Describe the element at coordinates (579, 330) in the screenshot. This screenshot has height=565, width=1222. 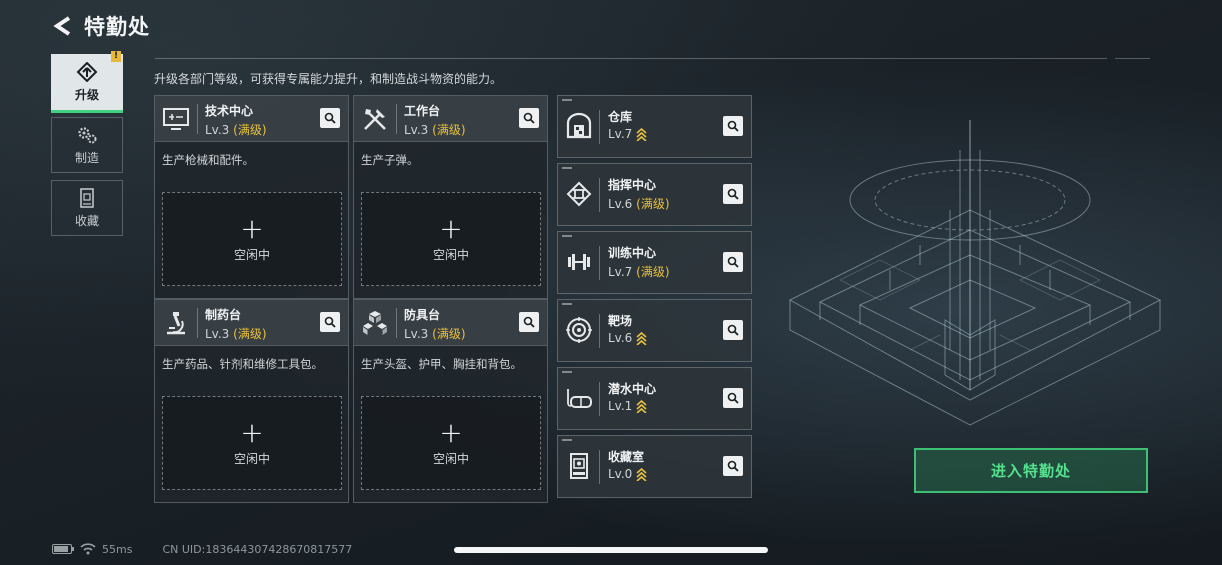
I see `target-icon` at that location.